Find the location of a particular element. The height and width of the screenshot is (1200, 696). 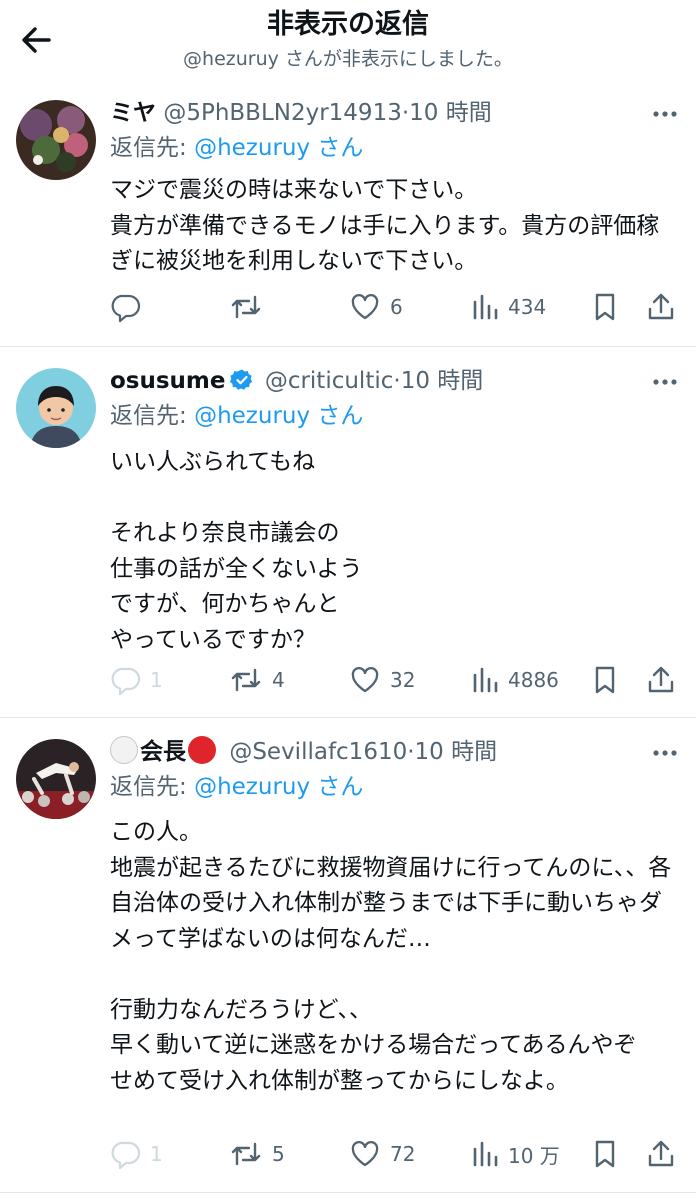

display-name: 会長 is located at coordinates (163, 752).